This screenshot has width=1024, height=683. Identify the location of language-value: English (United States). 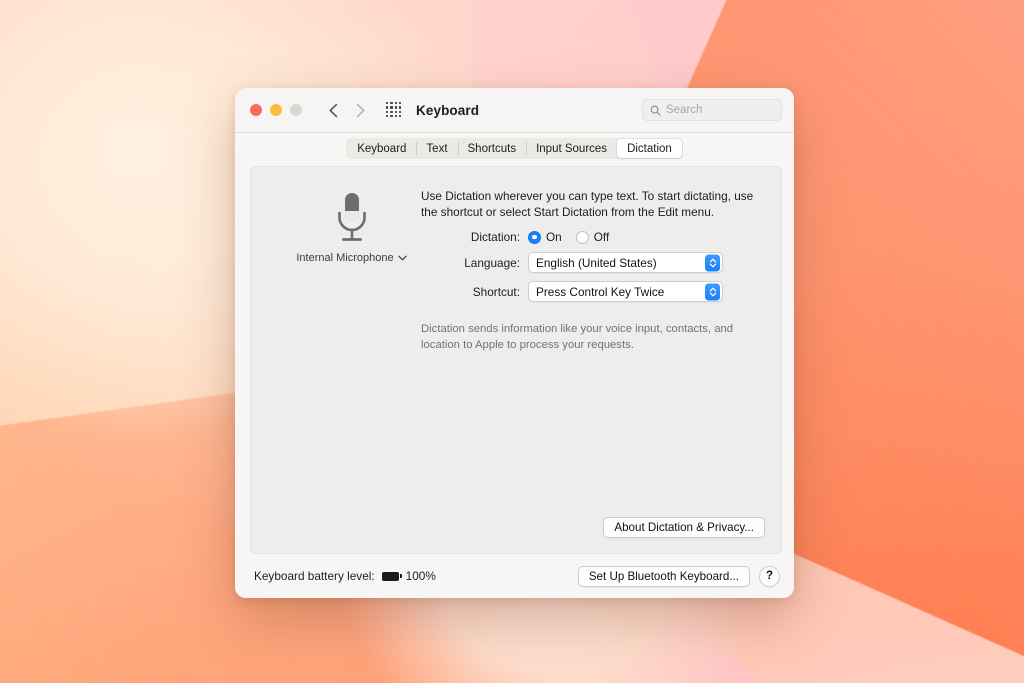
(596, 262).